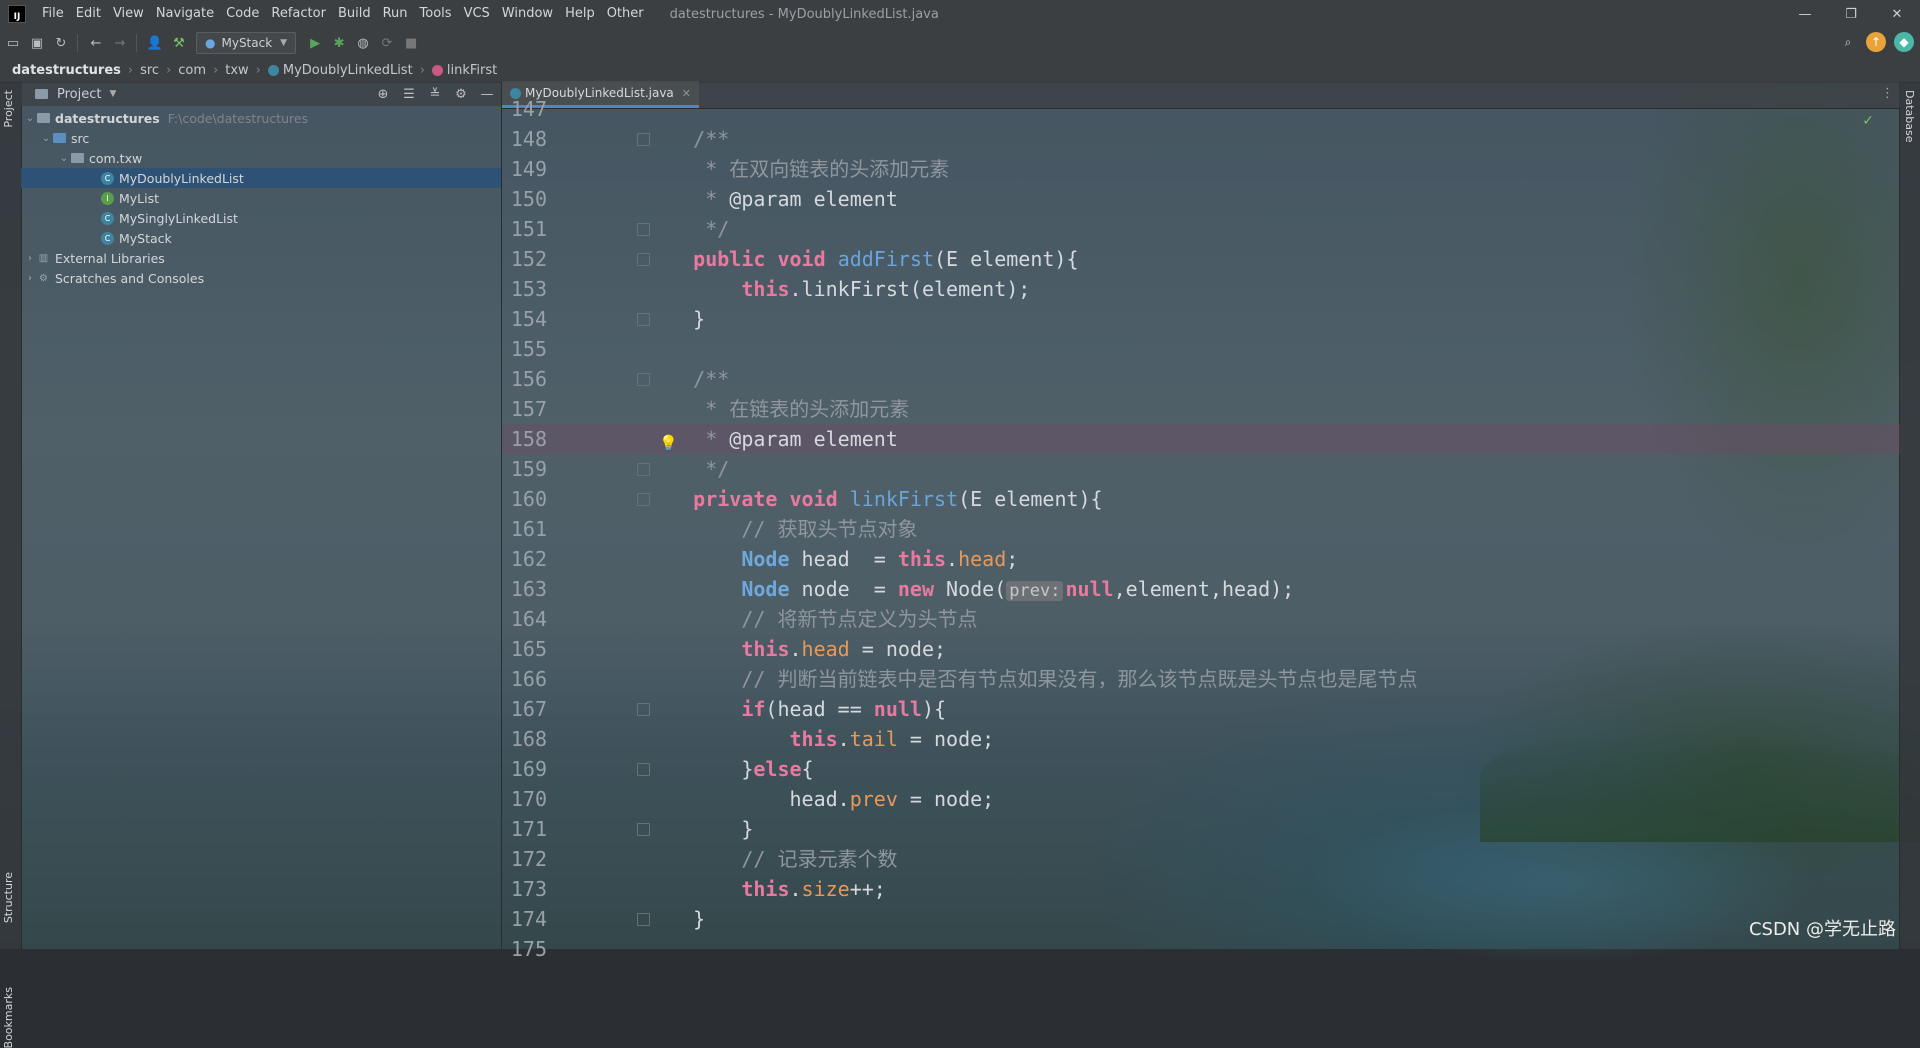  I want to click on breadcrumb-com: com, so click(192, 70).